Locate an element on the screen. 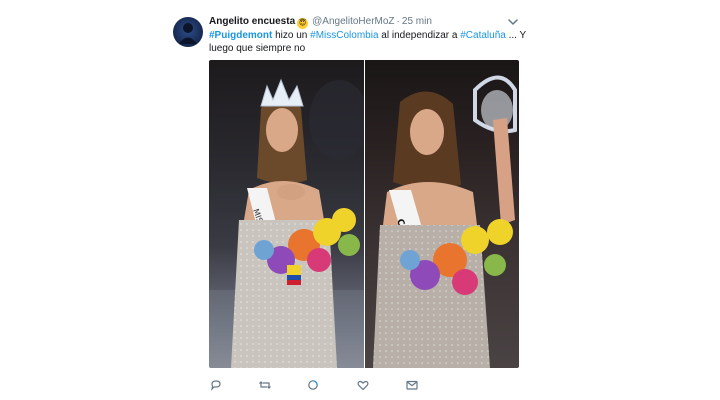 This screenshot has width=720, height=400. like-button is located at coordinates (363, 385).